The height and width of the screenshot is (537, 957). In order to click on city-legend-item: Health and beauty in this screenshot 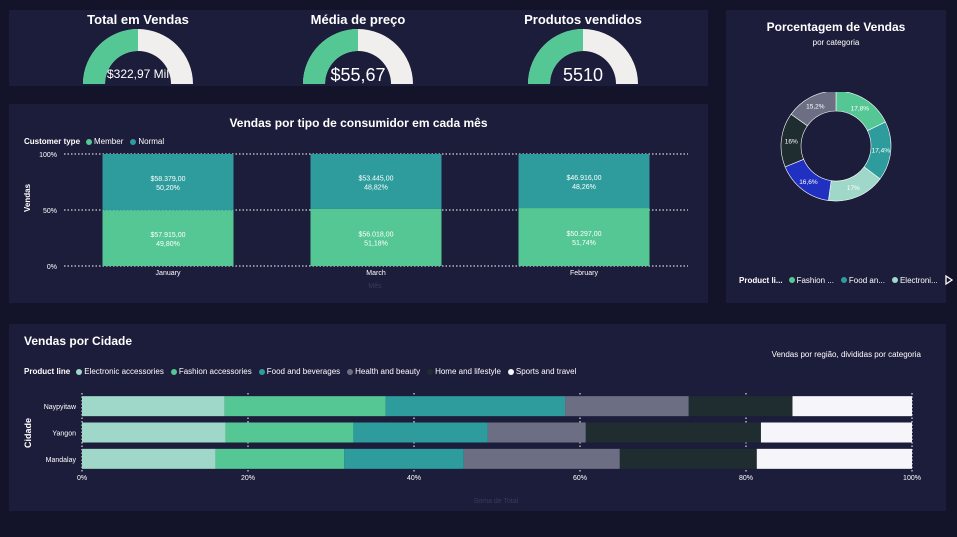, I will do `click(383, 371)`.